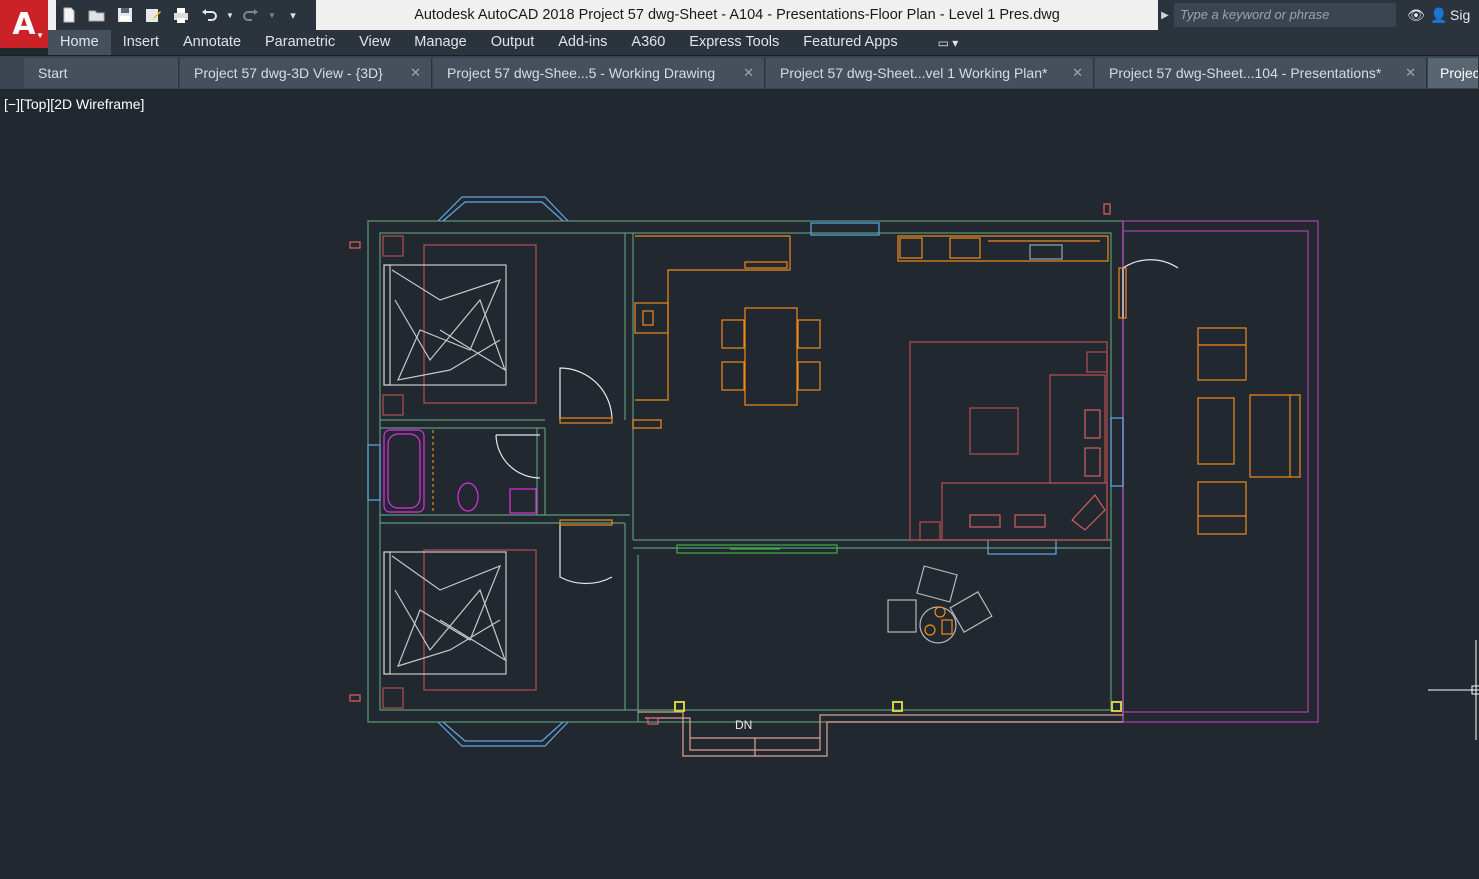  I want to click on tab-featured-apps: Featured Apps, so click(850, 42).